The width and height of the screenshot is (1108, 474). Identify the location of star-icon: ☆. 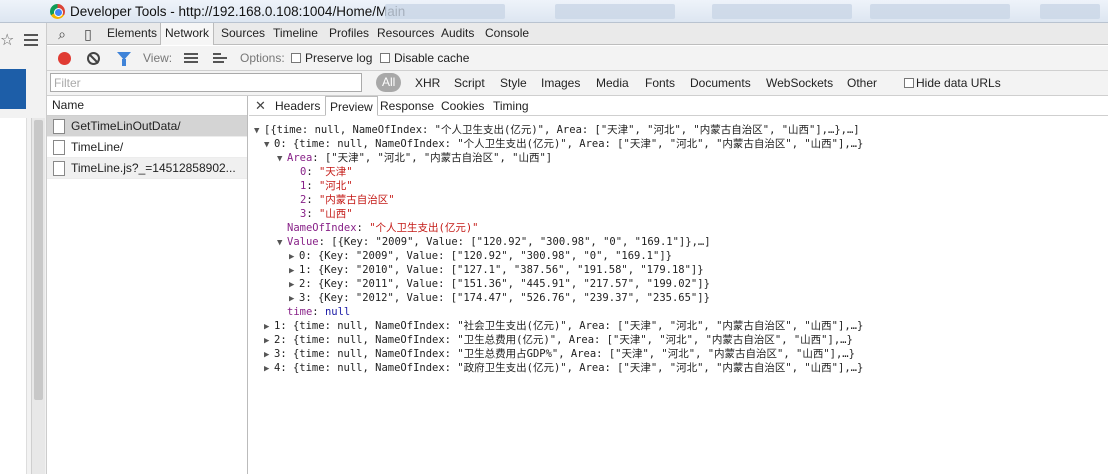
(9, 41).